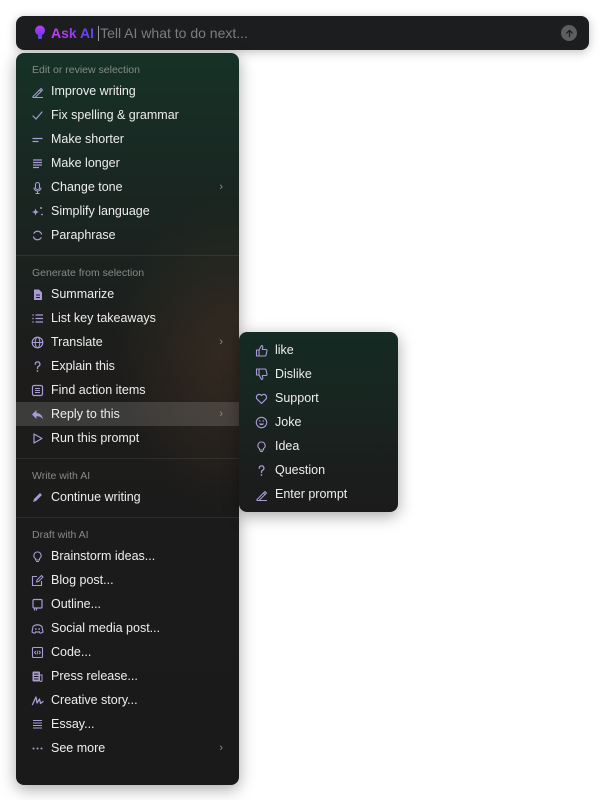 Image resolution: width=605 pixels, height=800 pixels. Describe the element at coordinates (37, 748) in the screenshot. I see `ellipsis-icon` at that location.